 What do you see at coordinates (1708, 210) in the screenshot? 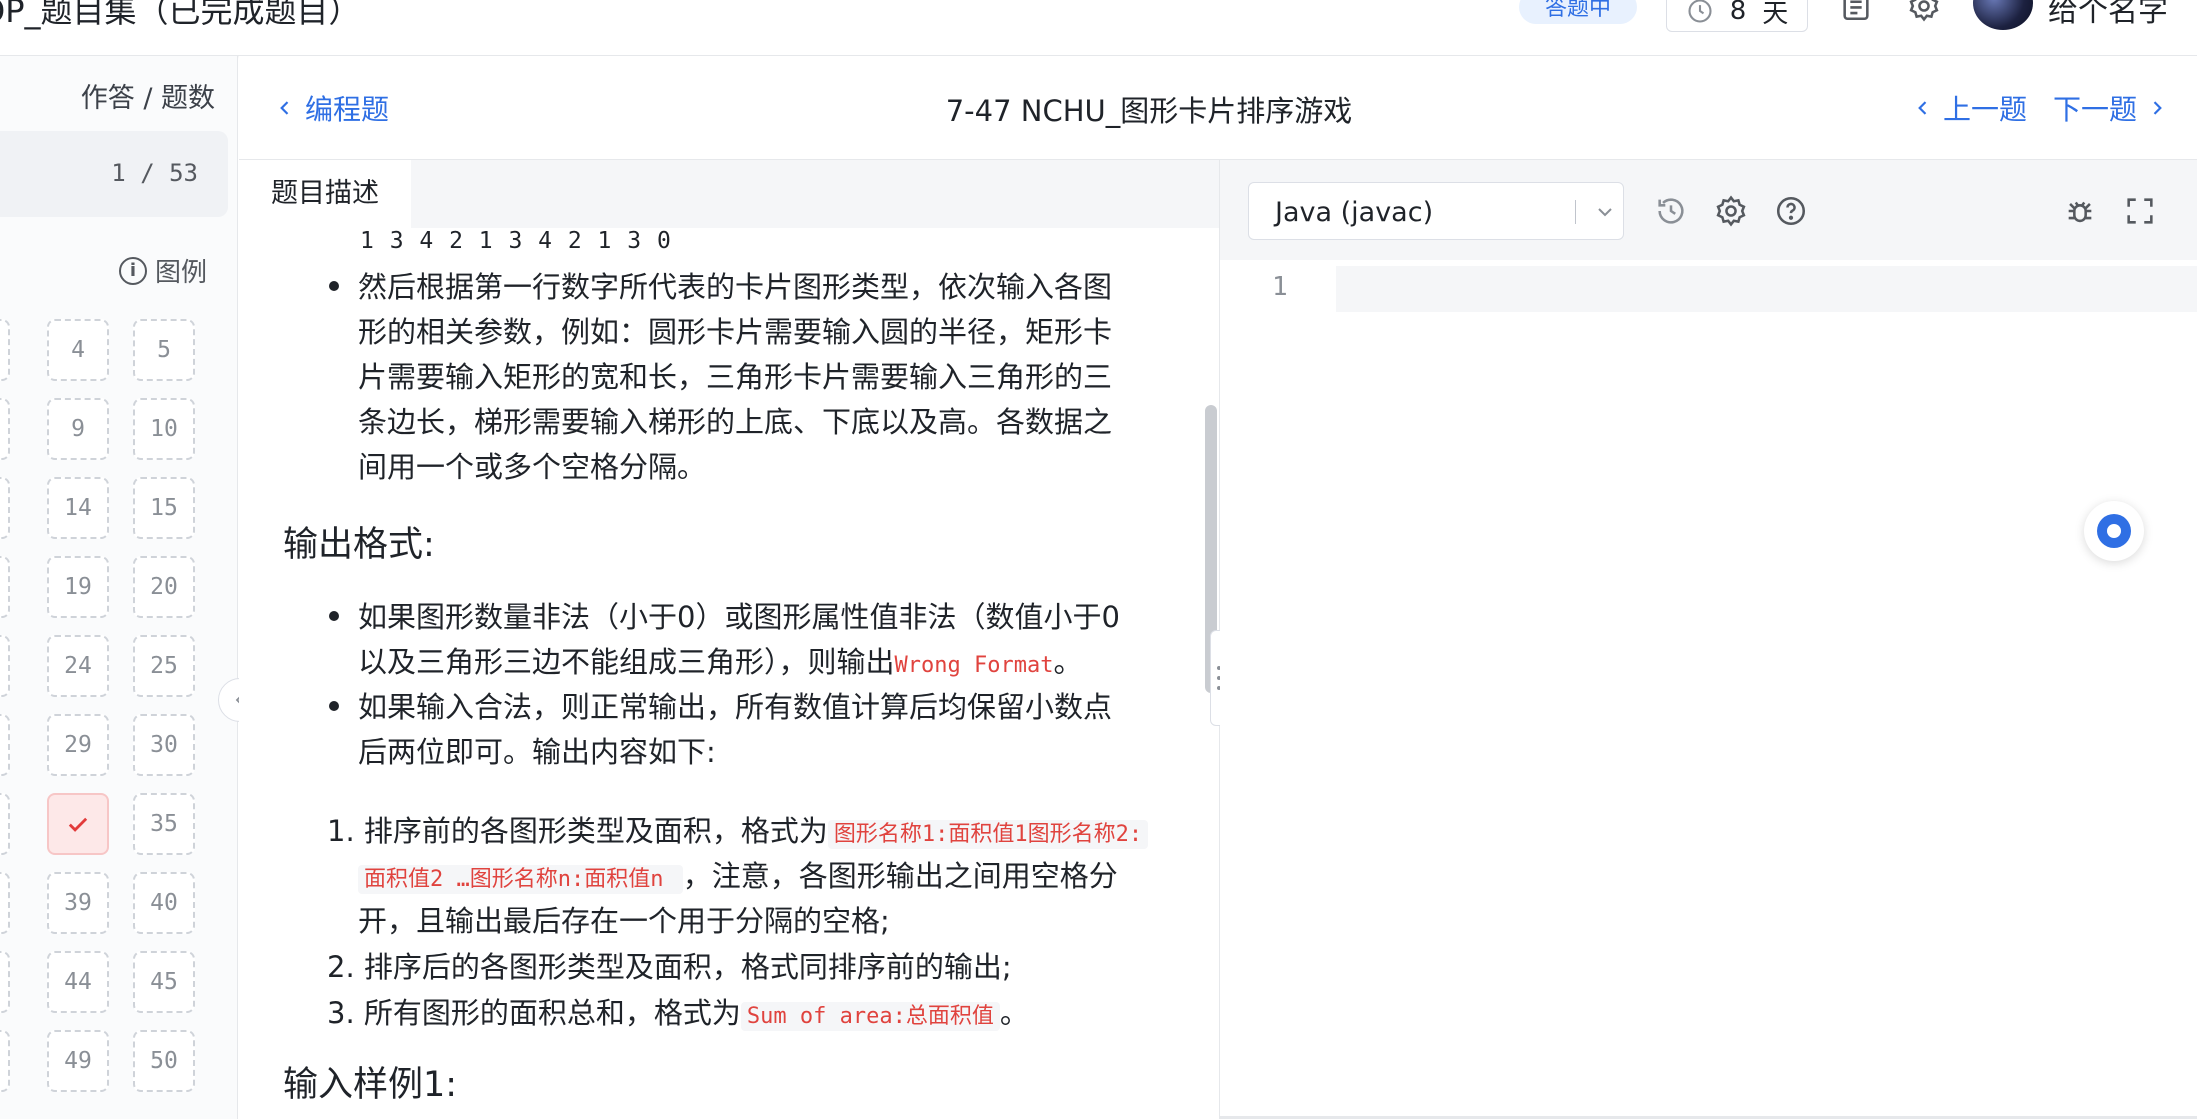
I see `editor-toolbar: Java (javac)` at bounding box center [1708, 210].